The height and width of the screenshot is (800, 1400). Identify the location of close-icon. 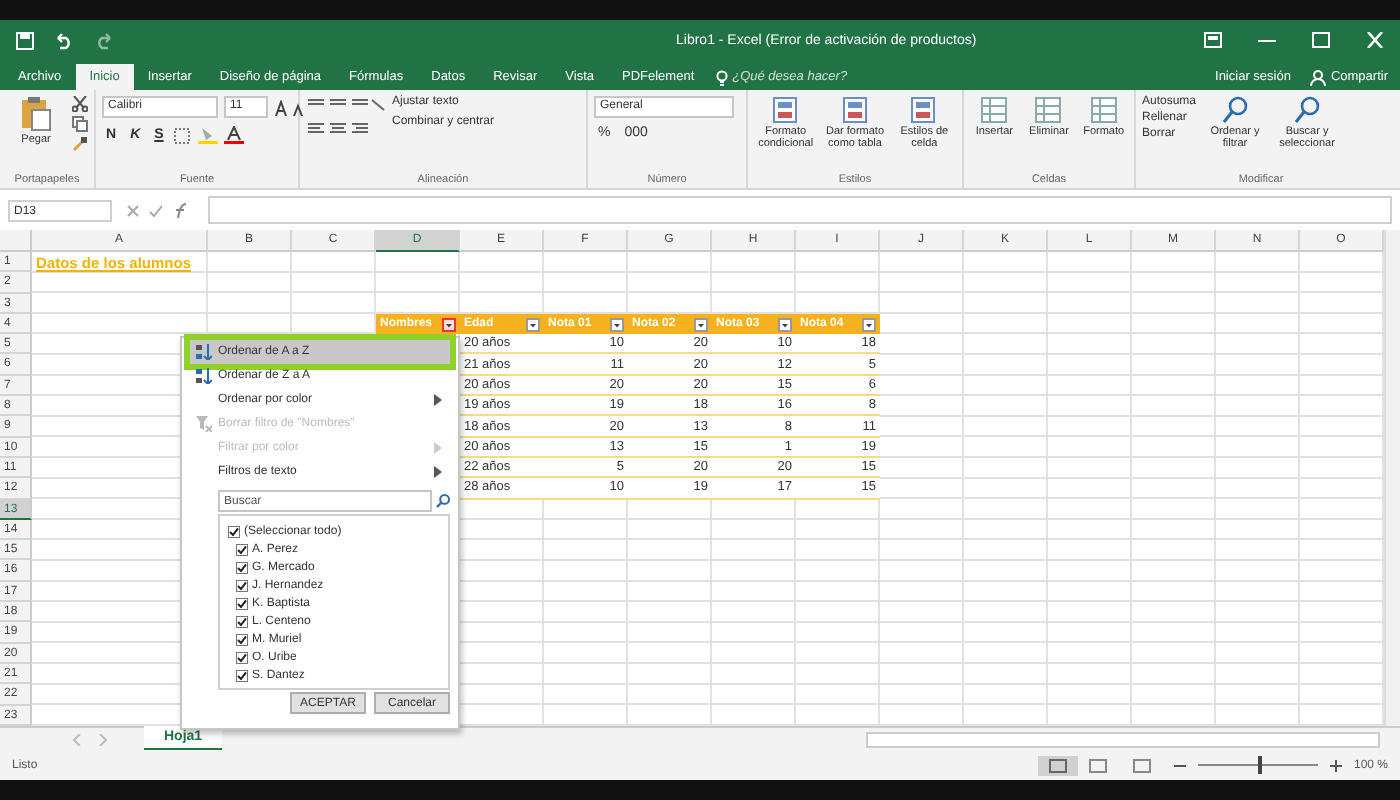
(1375, 40).